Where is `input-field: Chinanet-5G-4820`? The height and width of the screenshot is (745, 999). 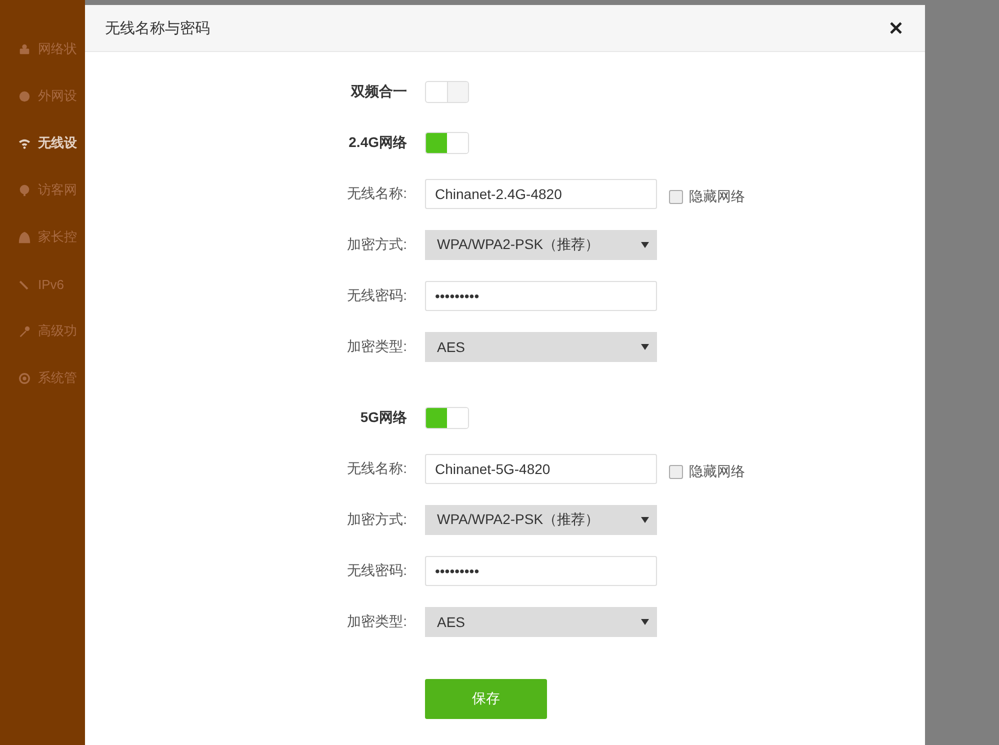
input-field: Chinanet-5G-4820 is located at coordinates (541, 469).